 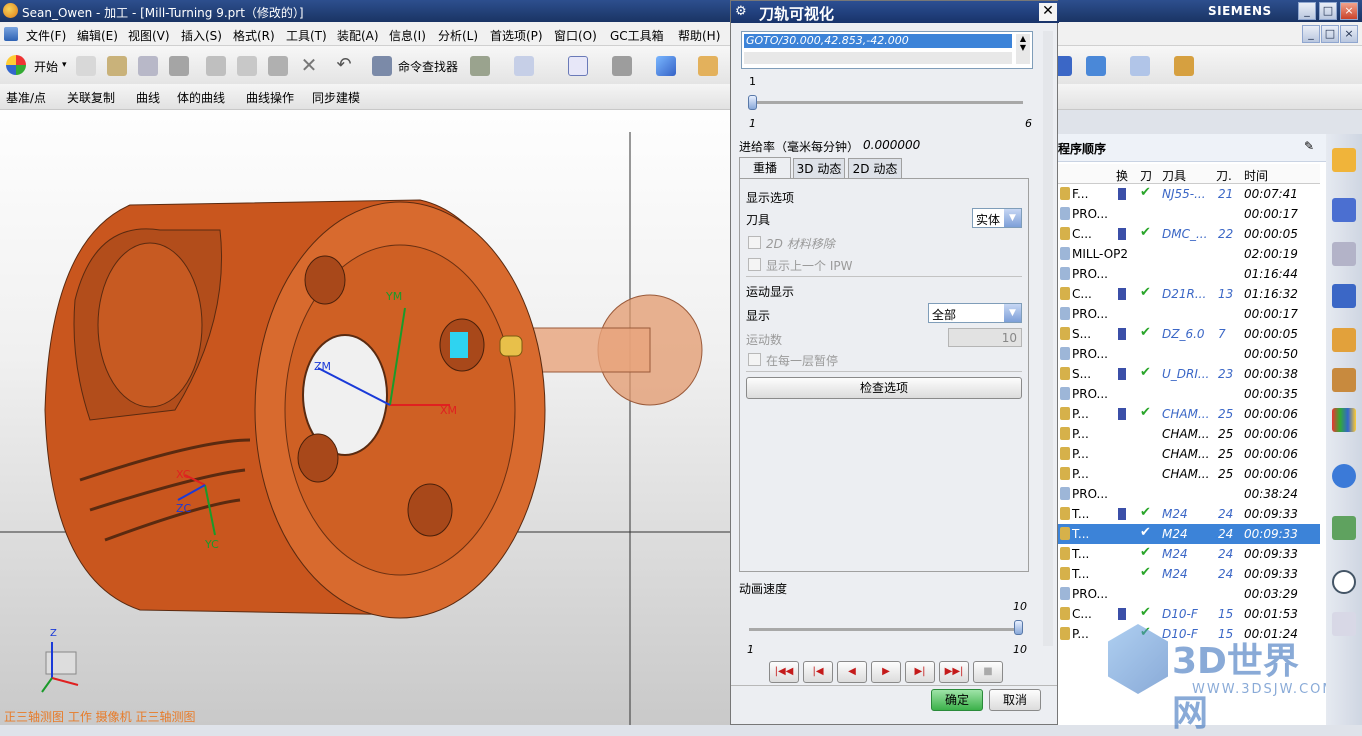 I want to click on gear-icon: ⚙, so click(x=741, y=11).